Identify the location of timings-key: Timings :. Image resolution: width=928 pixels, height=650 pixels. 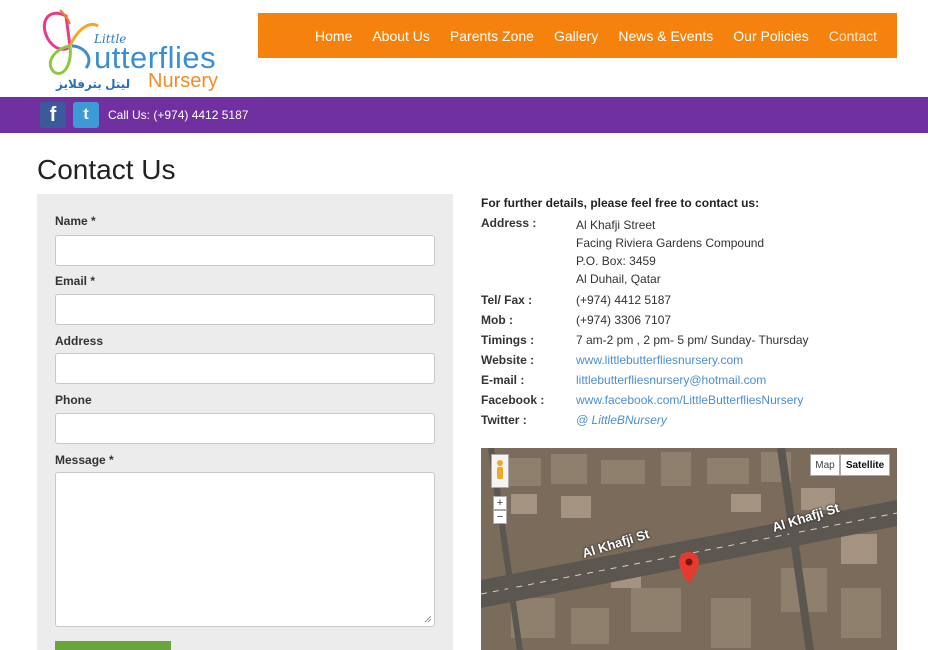
(508, 340).